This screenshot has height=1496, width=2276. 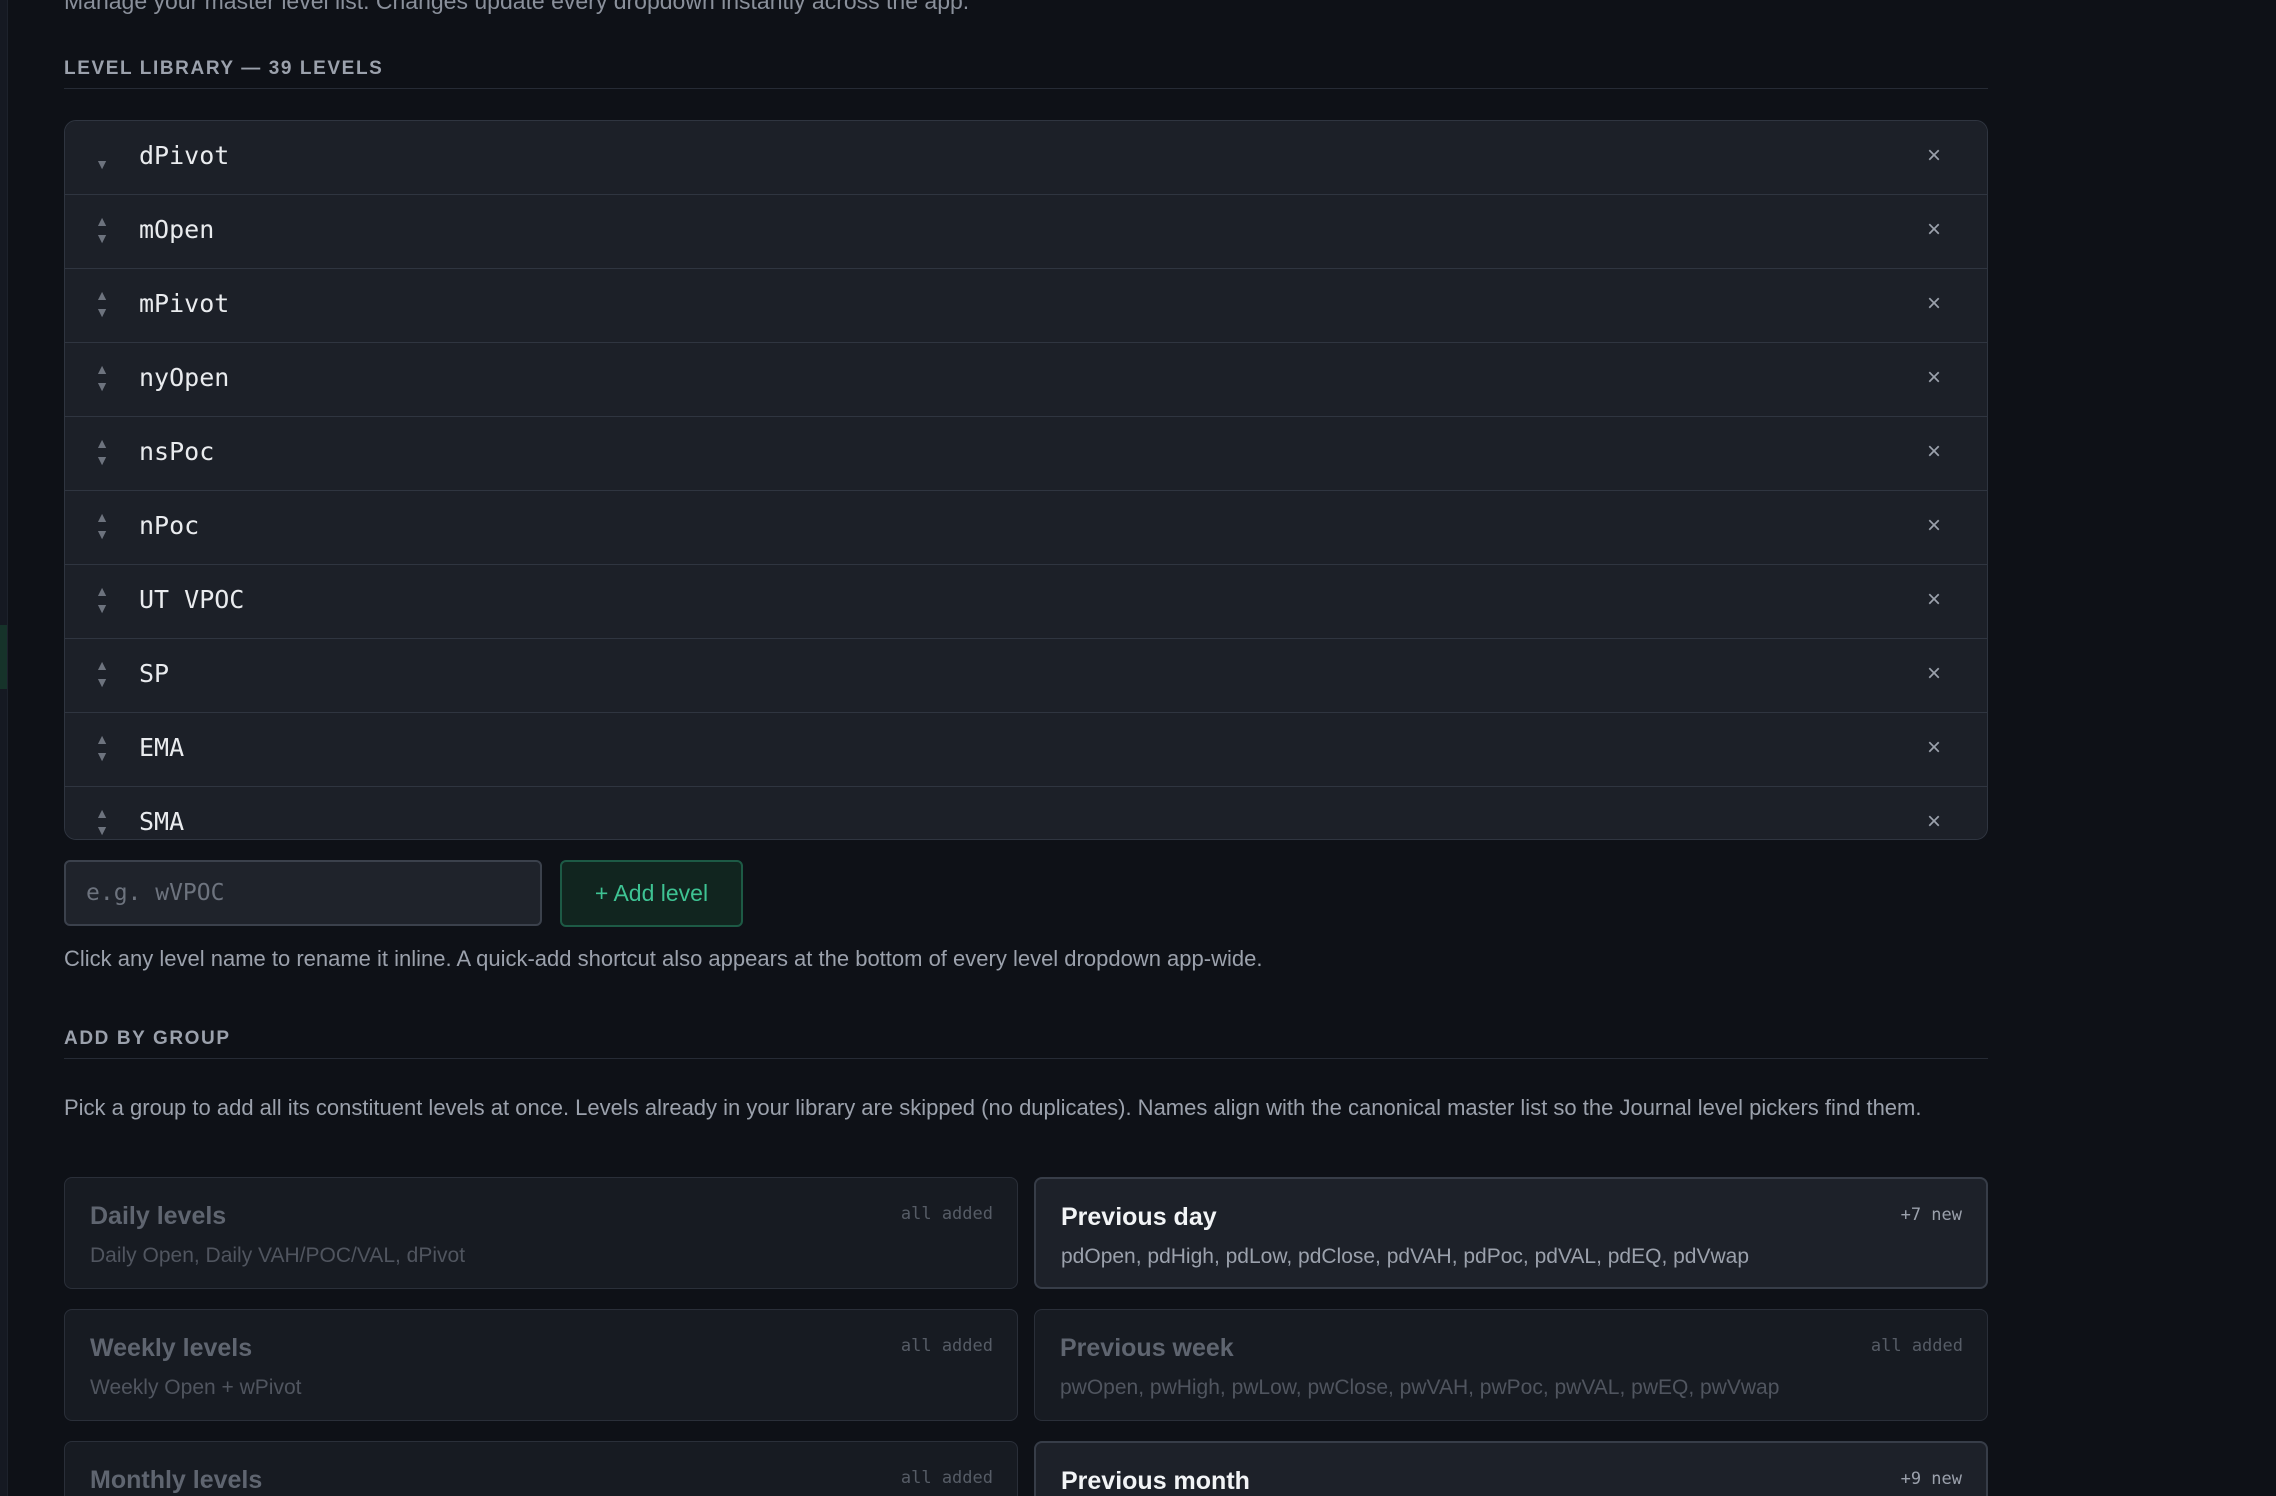 I want to click on level-name: SP, so click(x=154, y=673).